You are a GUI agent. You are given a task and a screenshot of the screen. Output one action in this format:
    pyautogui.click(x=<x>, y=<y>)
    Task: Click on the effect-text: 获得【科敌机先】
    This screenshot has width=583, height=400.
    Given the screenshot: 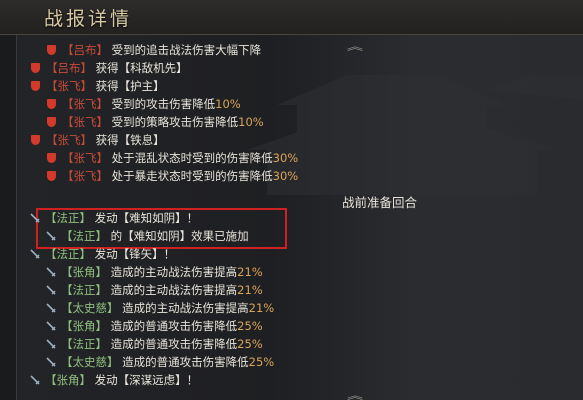 What is the action you would take?
    pyautogui.click(x=140, y=68)
    